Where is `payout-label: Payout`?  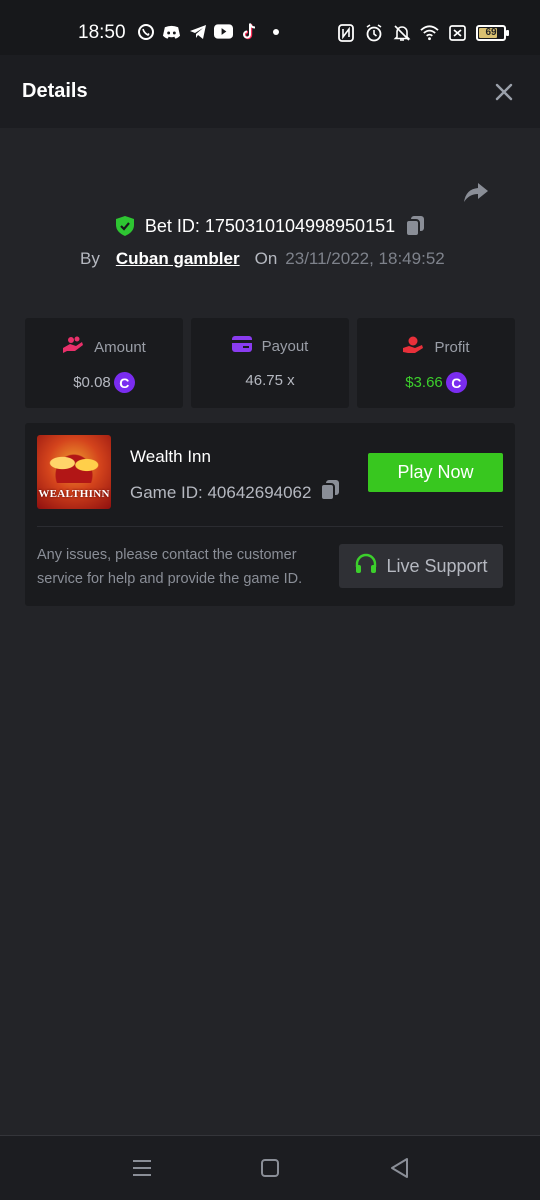 payout-label: Payout is located at coordinates (285, 346).